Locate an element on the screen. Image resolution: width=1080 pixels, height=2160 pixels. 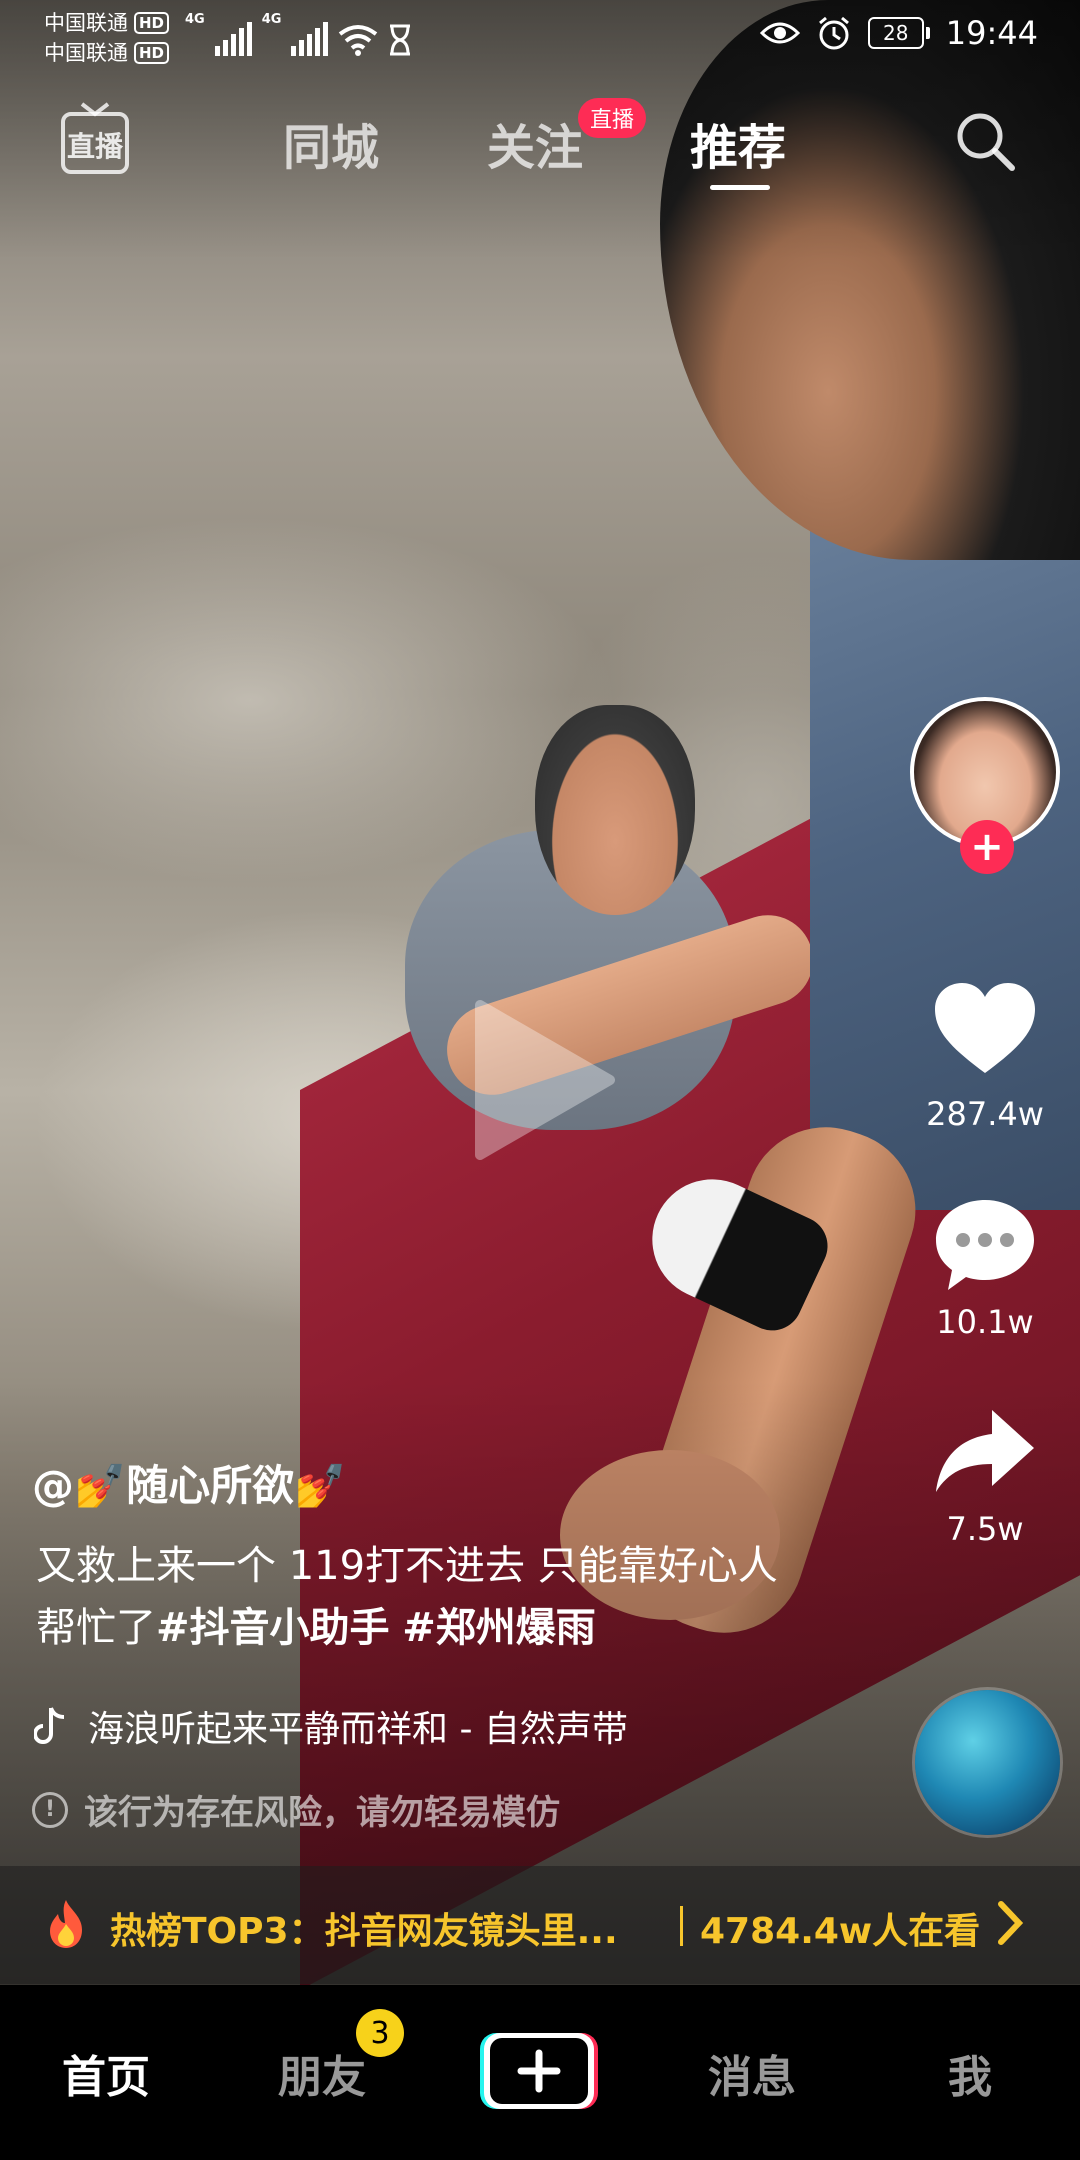
hd-badge-1: HD is located at coordinates (152, 23).